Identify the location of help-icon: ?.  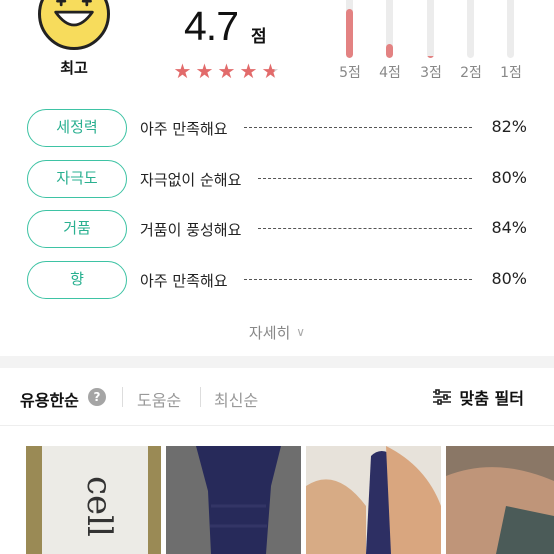
(97, 397).